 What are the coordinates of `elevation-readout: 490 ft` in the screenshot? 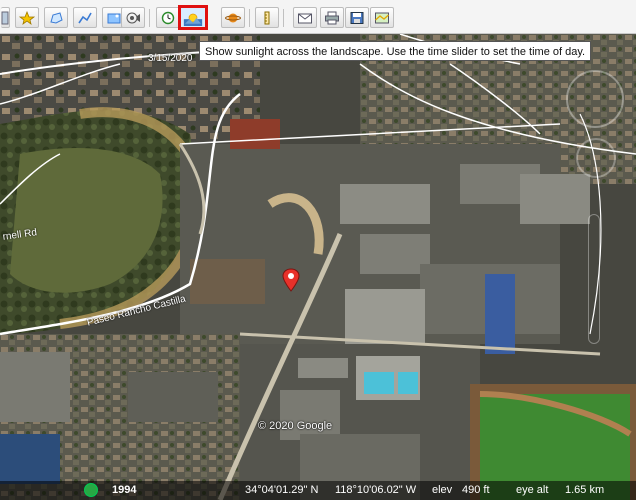 It's located at (476, 490).